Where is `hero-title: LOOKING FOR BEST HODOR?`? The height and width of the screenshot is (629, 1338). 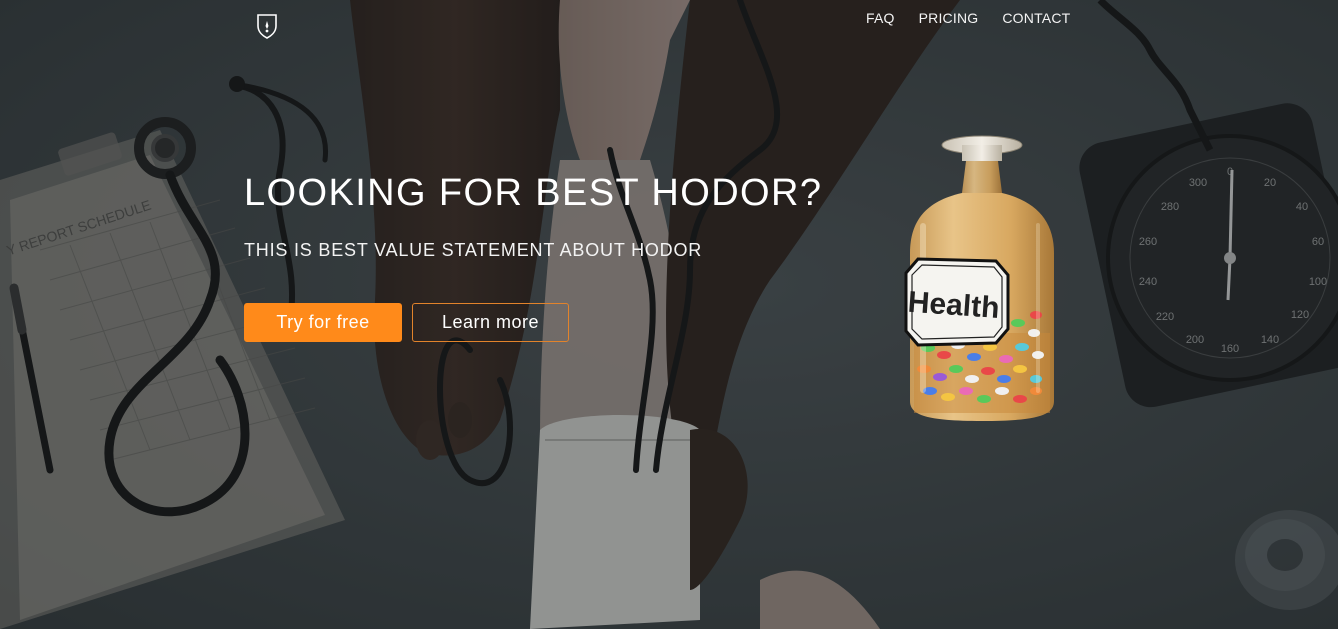 hero-title: LOOKING FOR BEST HODOR? is located at coordinates (533, 193).